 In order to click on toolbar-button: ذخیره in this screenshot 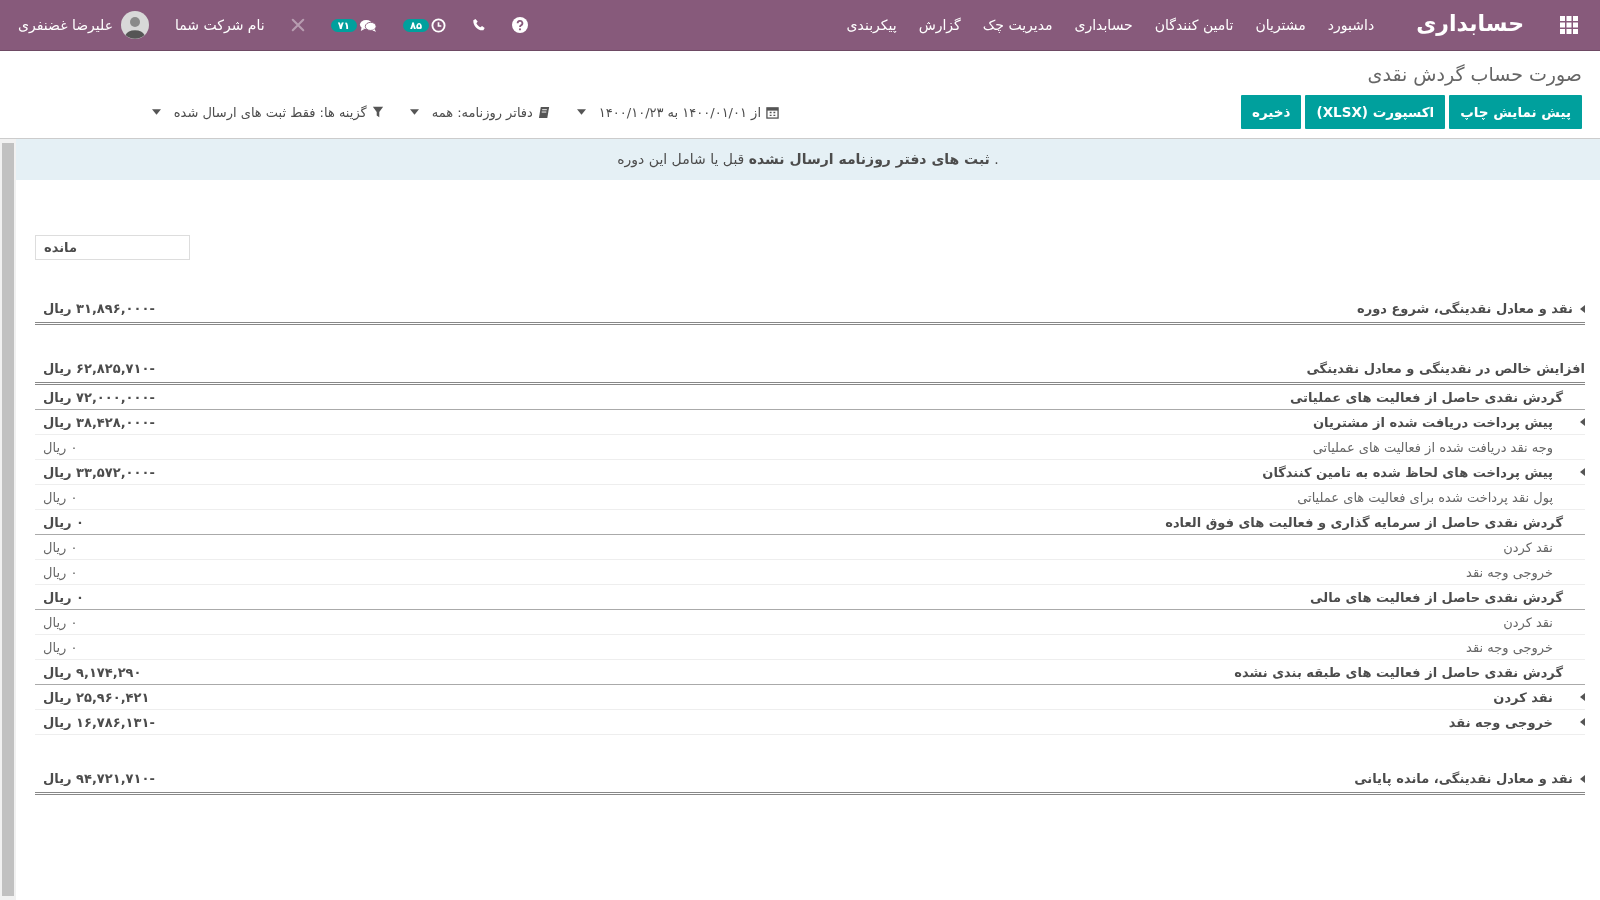, I will do `click(1271, 112)`.